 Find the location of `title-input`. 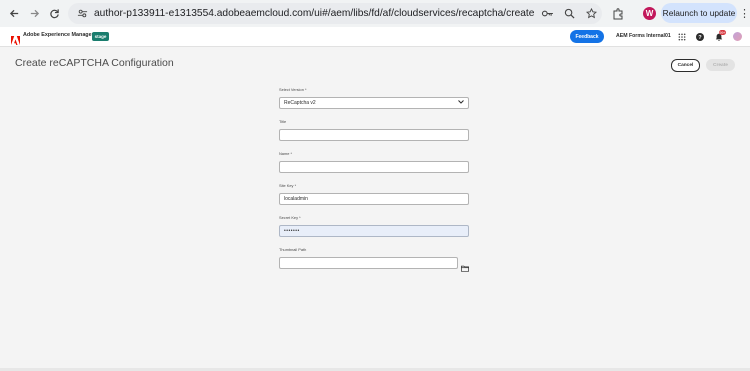

title-input is located at coordinates (374, 135).